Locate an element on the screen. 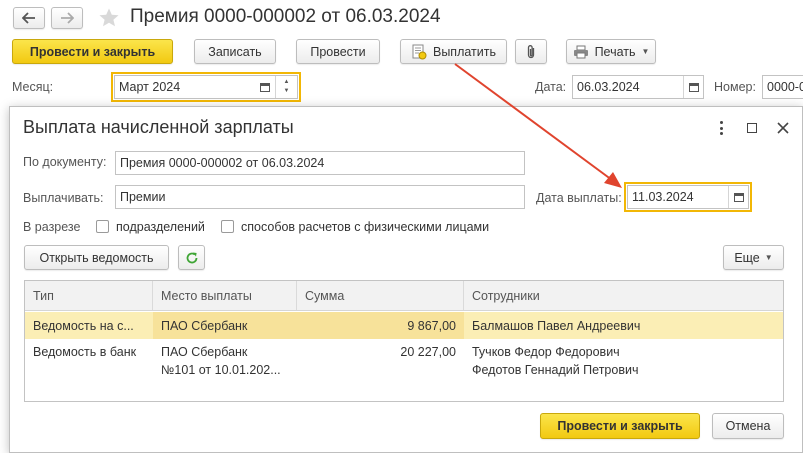 The width and height of the screenshot is (803, 453). paperclip-icon is located at coordinates (531, 51).